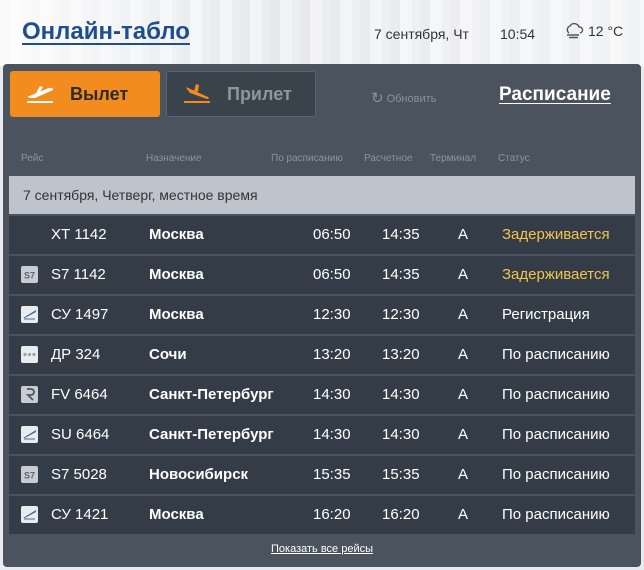  Describe the element at coordinates (421, 34) in the screenshot. I see `current-date: 7 сентября, Чт` at that location.